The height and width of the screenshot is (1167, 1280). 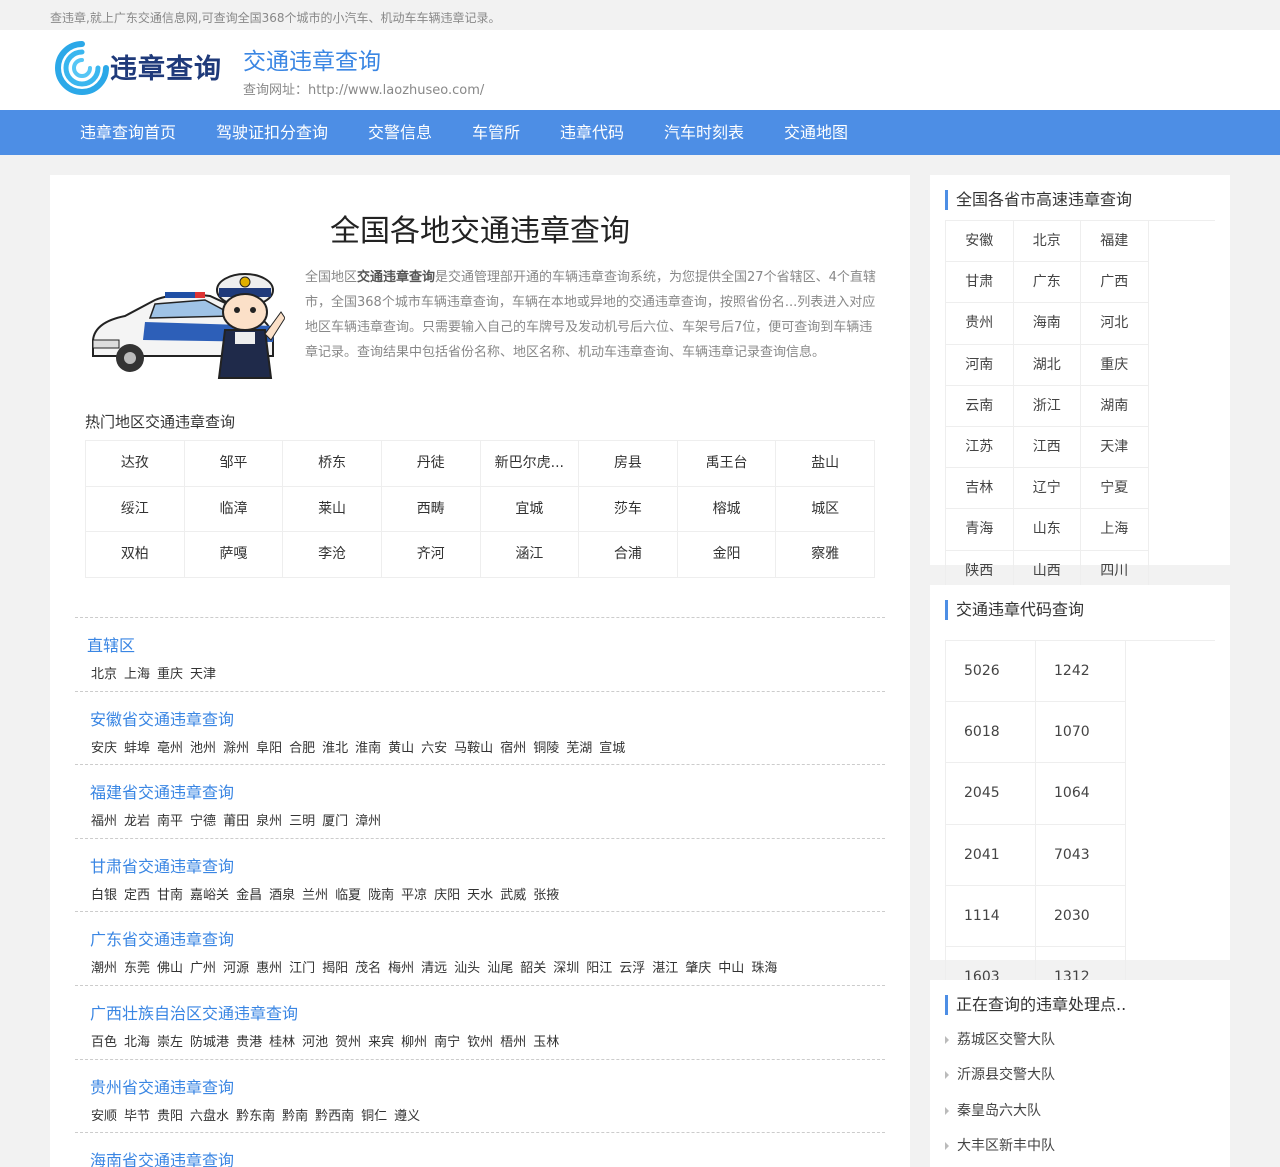 I want to click on city-link: 滁州, so click(x=236, y=748).